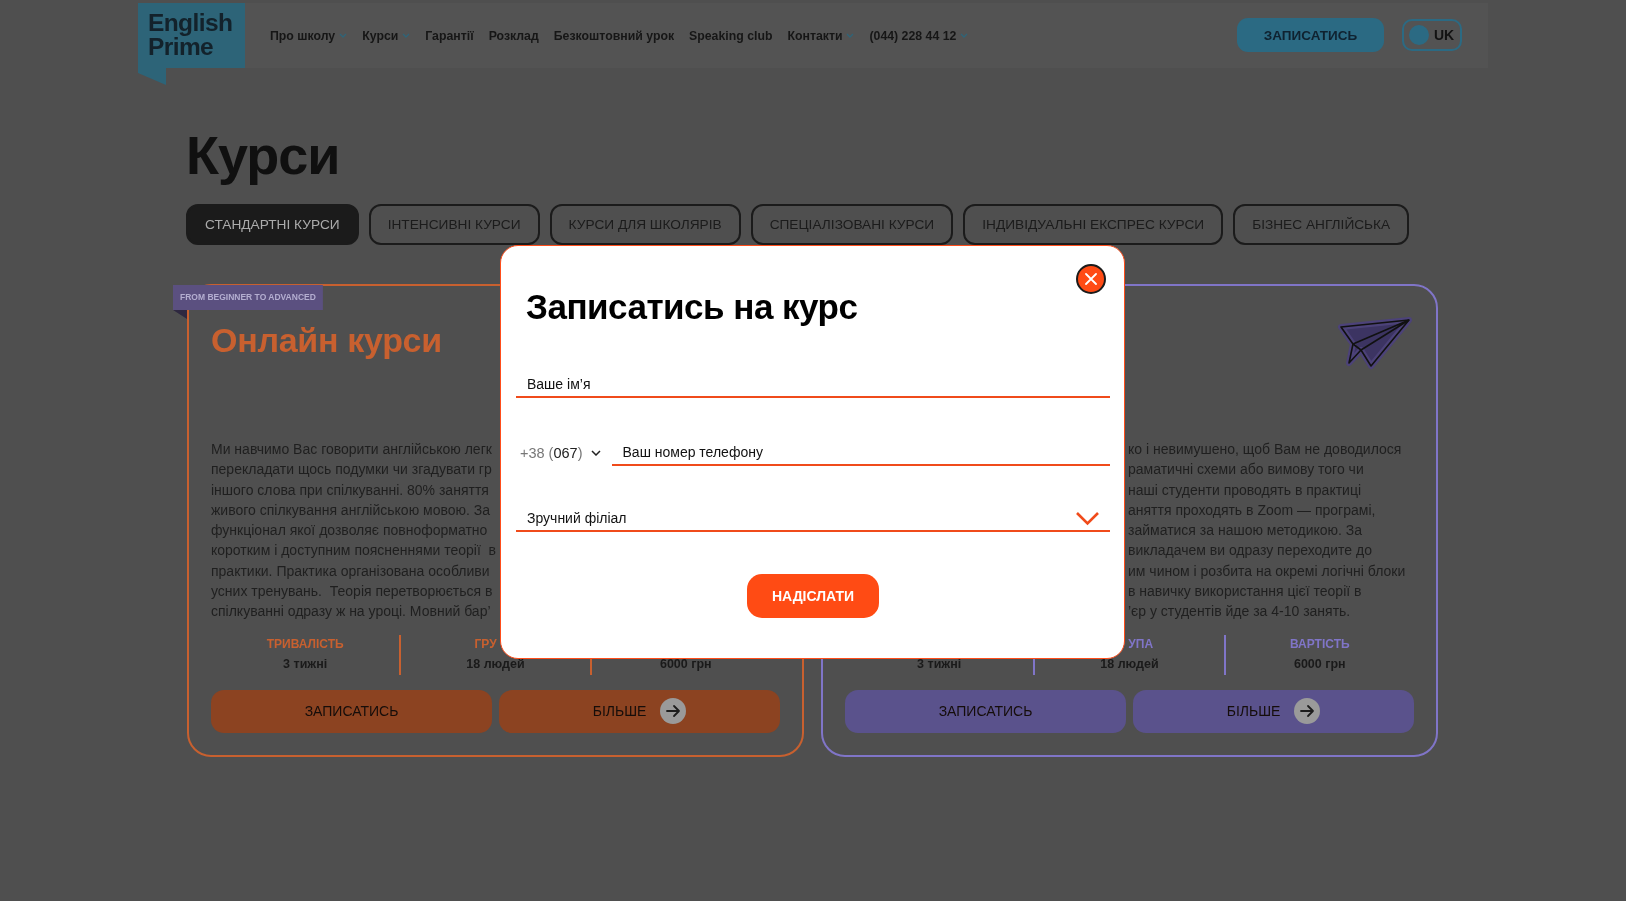 The width and height of the screenshot is (1626, 901). Describe the element at coordinates (595, 453) in the screenshot. I see `caret-icon` at that location.